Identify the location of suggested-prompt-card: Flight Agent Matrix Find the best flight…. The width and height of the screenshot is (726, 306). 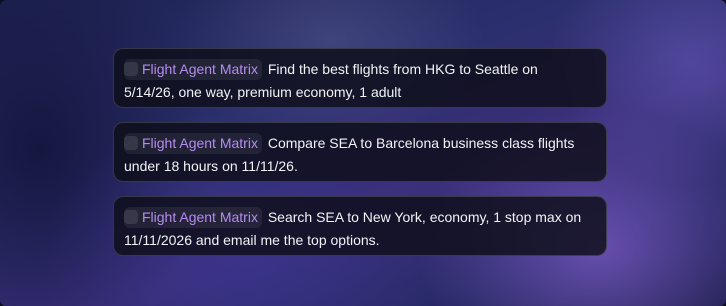
(360, 78).